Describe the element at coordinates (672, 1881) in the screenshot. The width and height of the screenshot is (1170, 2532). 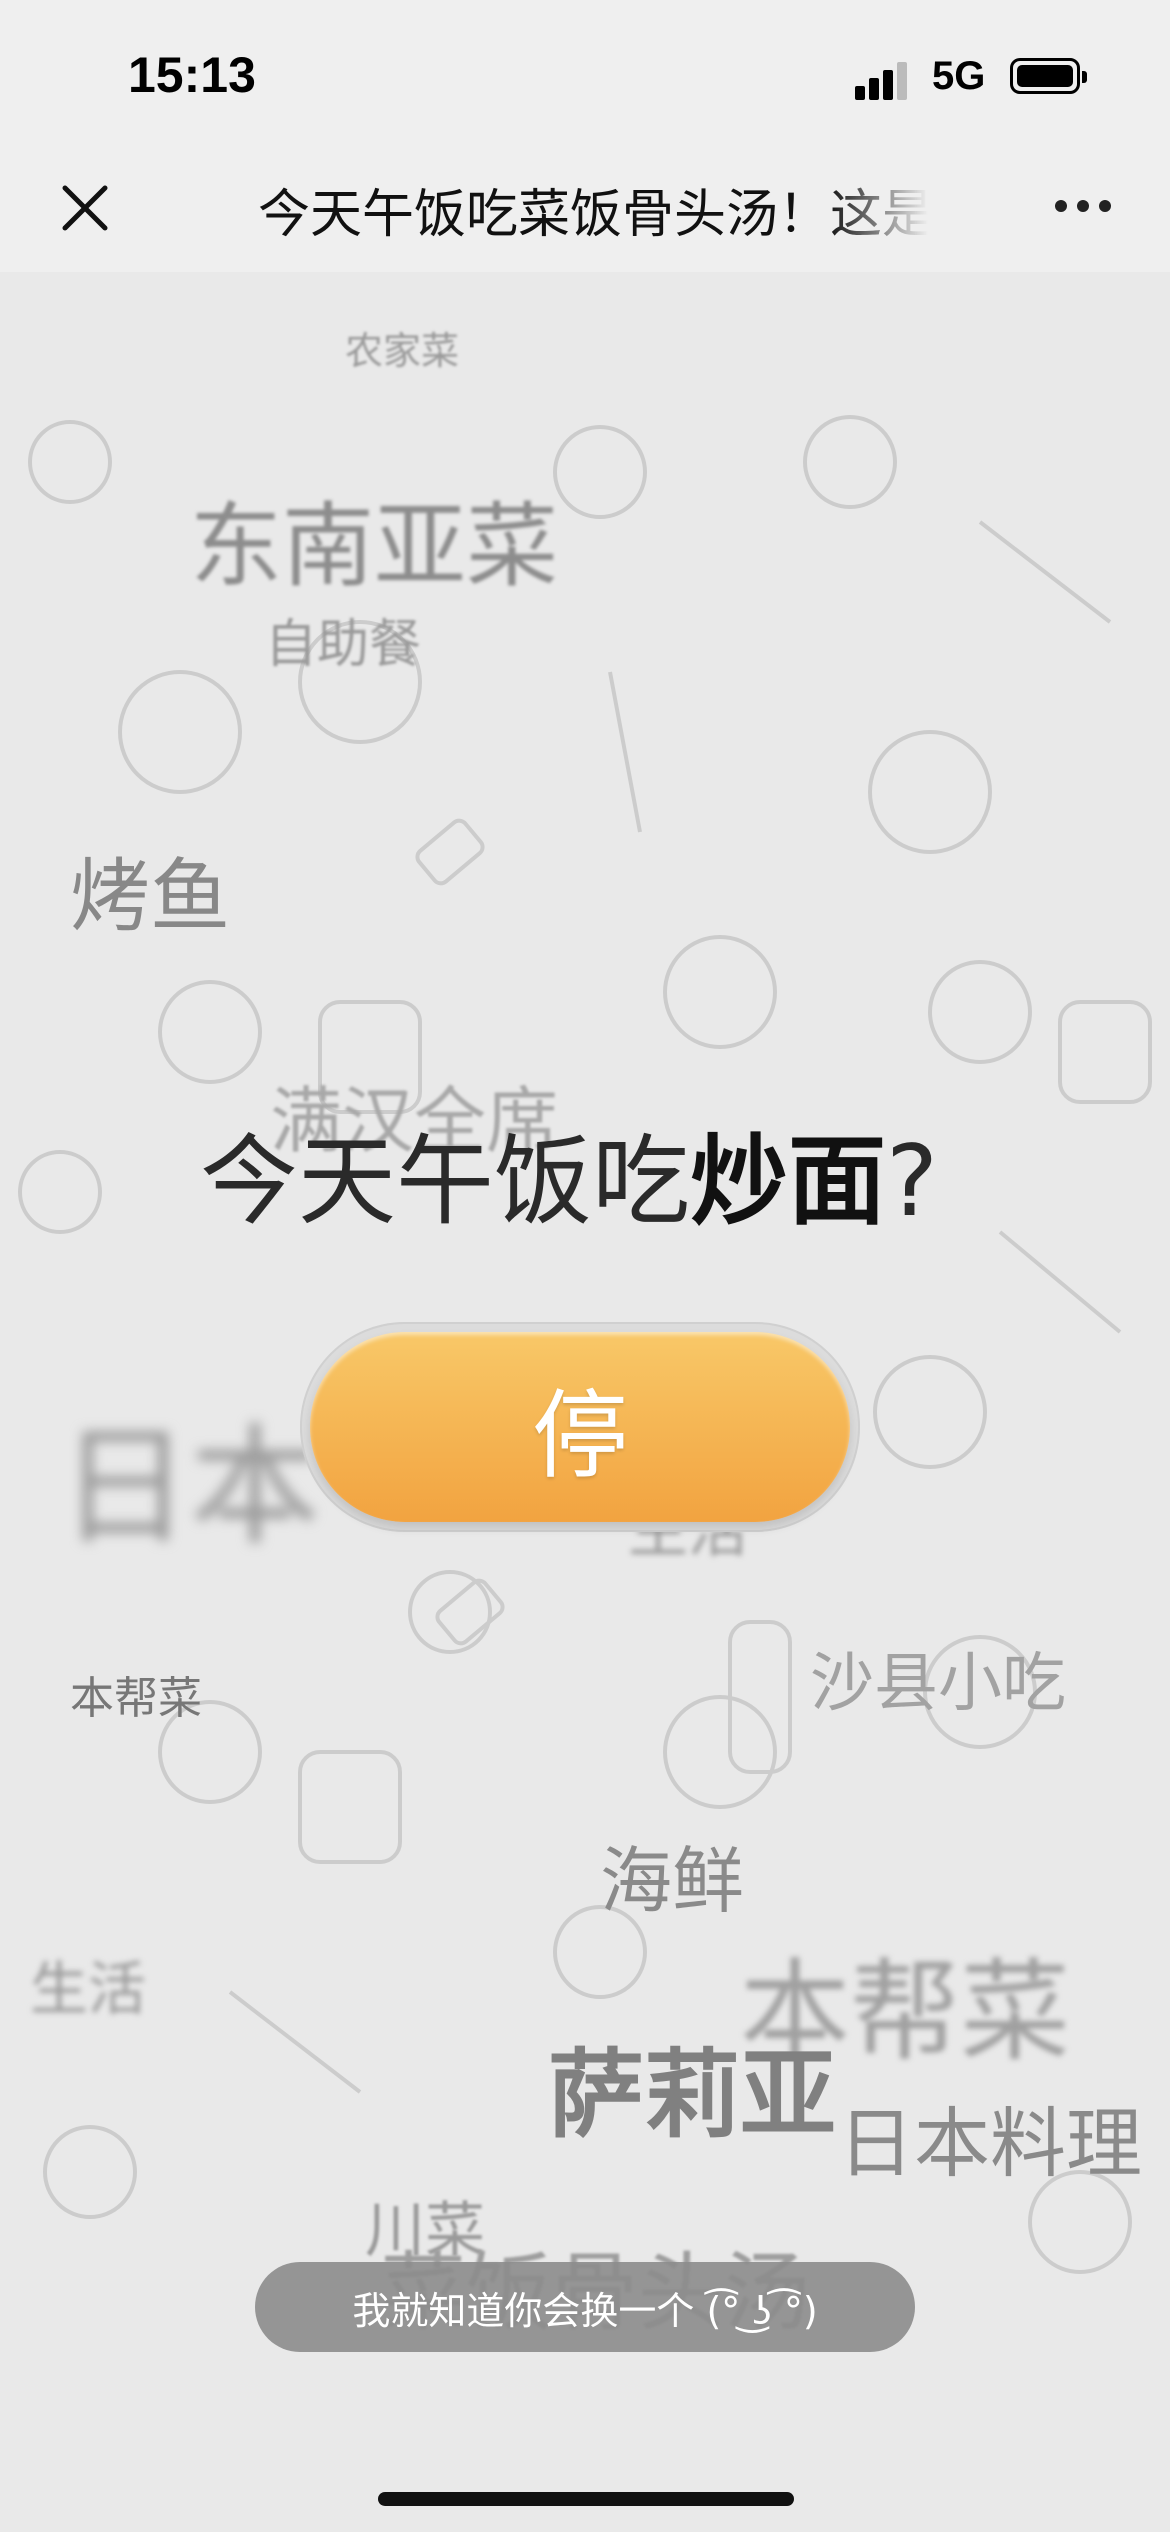
I see `floating-word: 海鲜` at that location.